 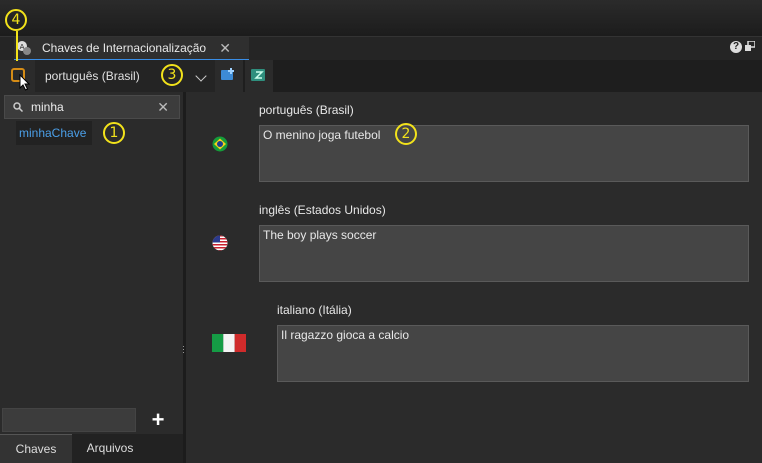 What do you see at coordinates (92, 76) in the screenshot?
I see `language-select-value: português (Brasil)` at bounding box center [92, 76].